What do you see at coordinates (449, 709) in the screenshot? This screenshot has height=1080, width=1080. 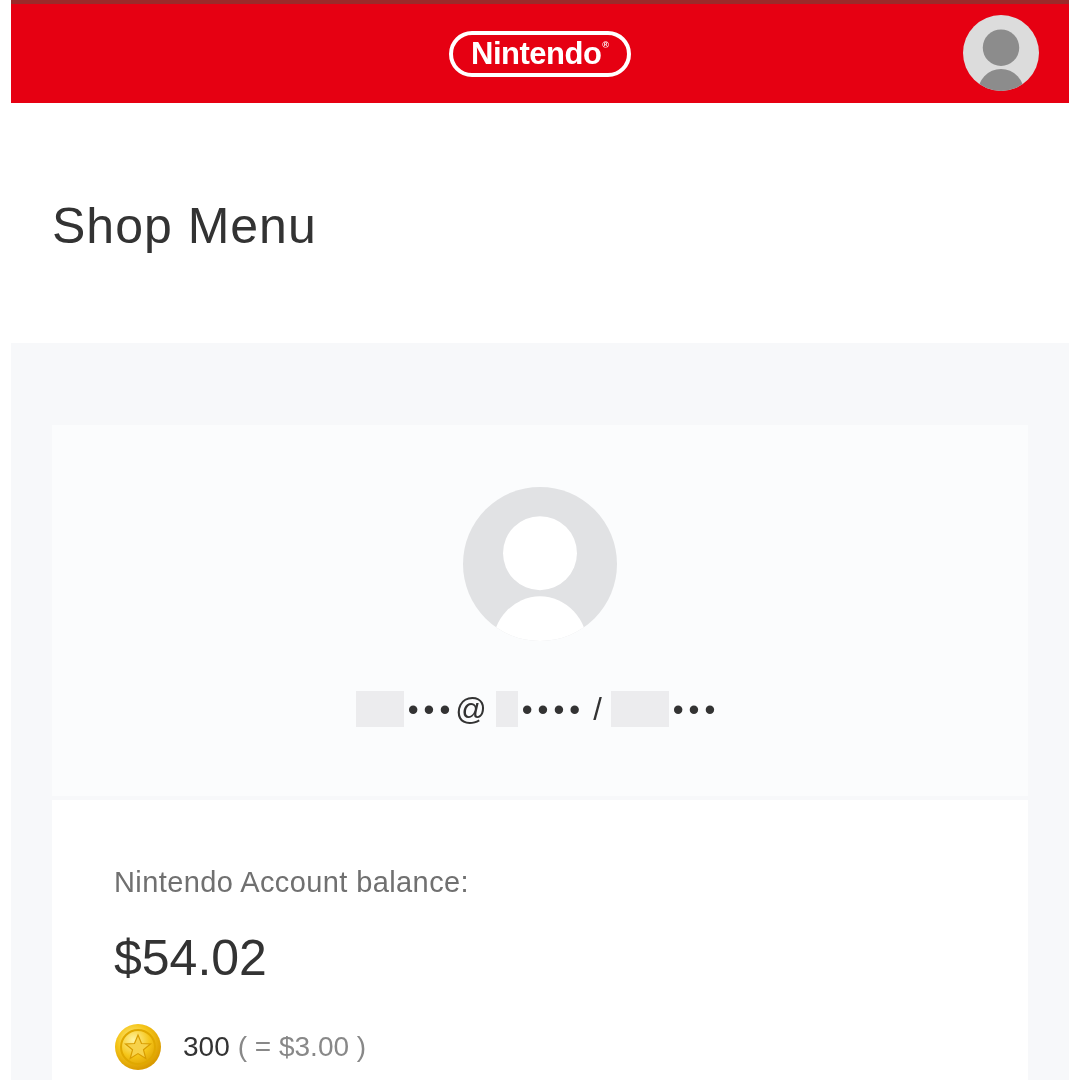 I see `masked-account-text: •••@` at bounding box center [449, 709].